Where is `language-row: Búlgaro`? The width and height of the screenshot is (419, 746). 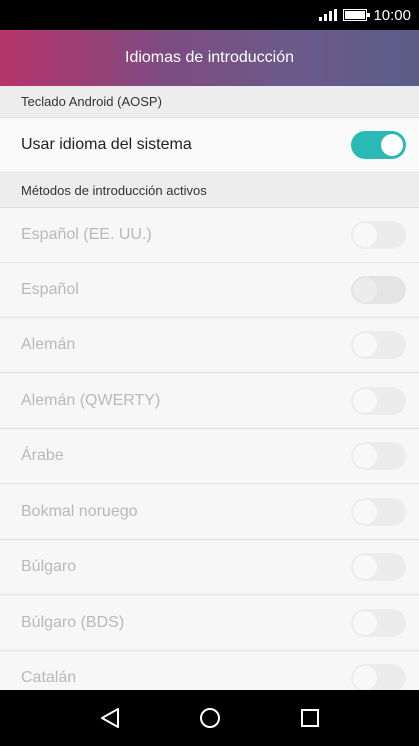 language-row: Búlgaro is located at coordinates (209, 567).